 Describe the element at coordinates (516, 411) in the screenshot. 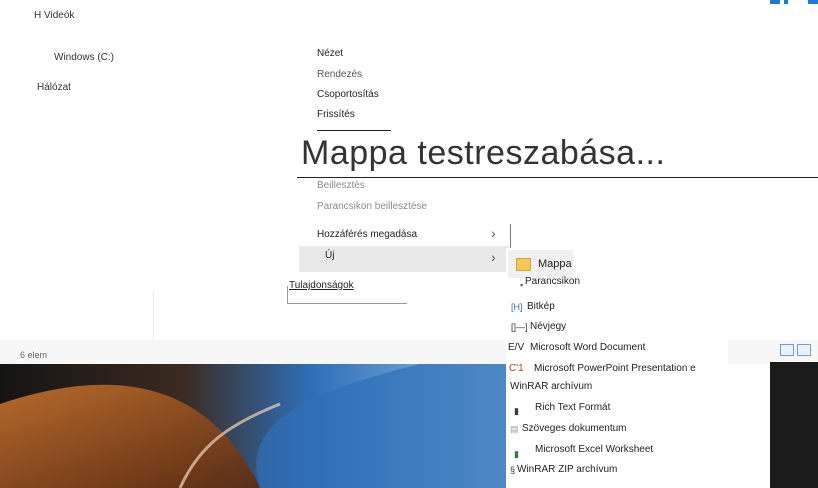

I see `rtf-icon: ▮` at that location.